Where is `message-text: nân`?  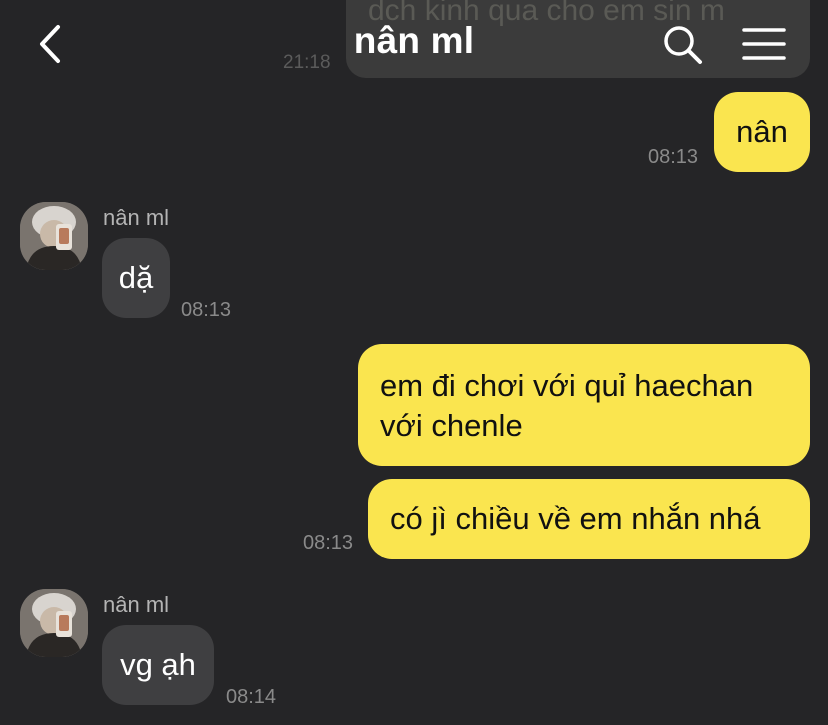 message-text: nân is located at coordinates (762, 131).